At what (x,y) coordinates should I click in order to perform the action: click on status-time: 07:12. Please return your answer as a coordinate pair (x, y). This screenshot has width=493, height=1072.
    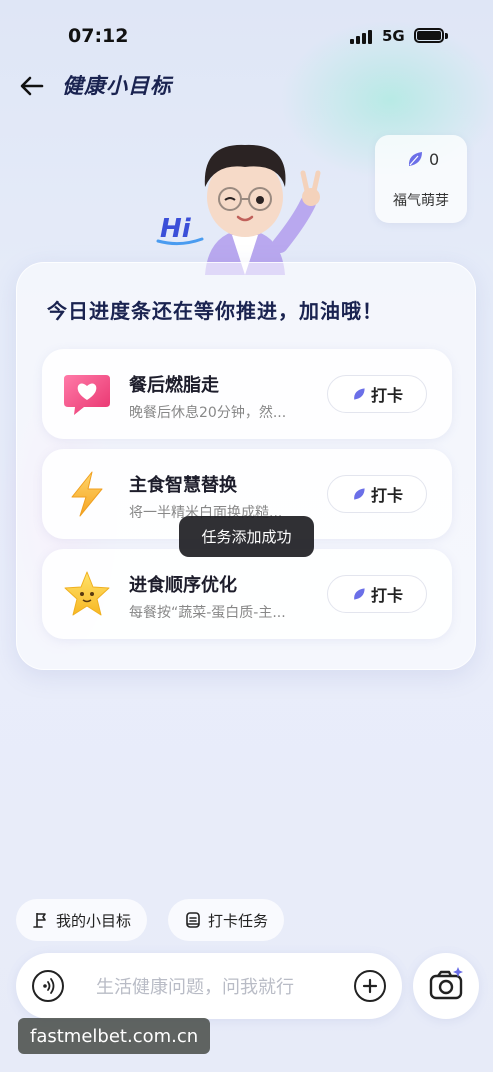
    Looking at the image, I should click on (98, 36).